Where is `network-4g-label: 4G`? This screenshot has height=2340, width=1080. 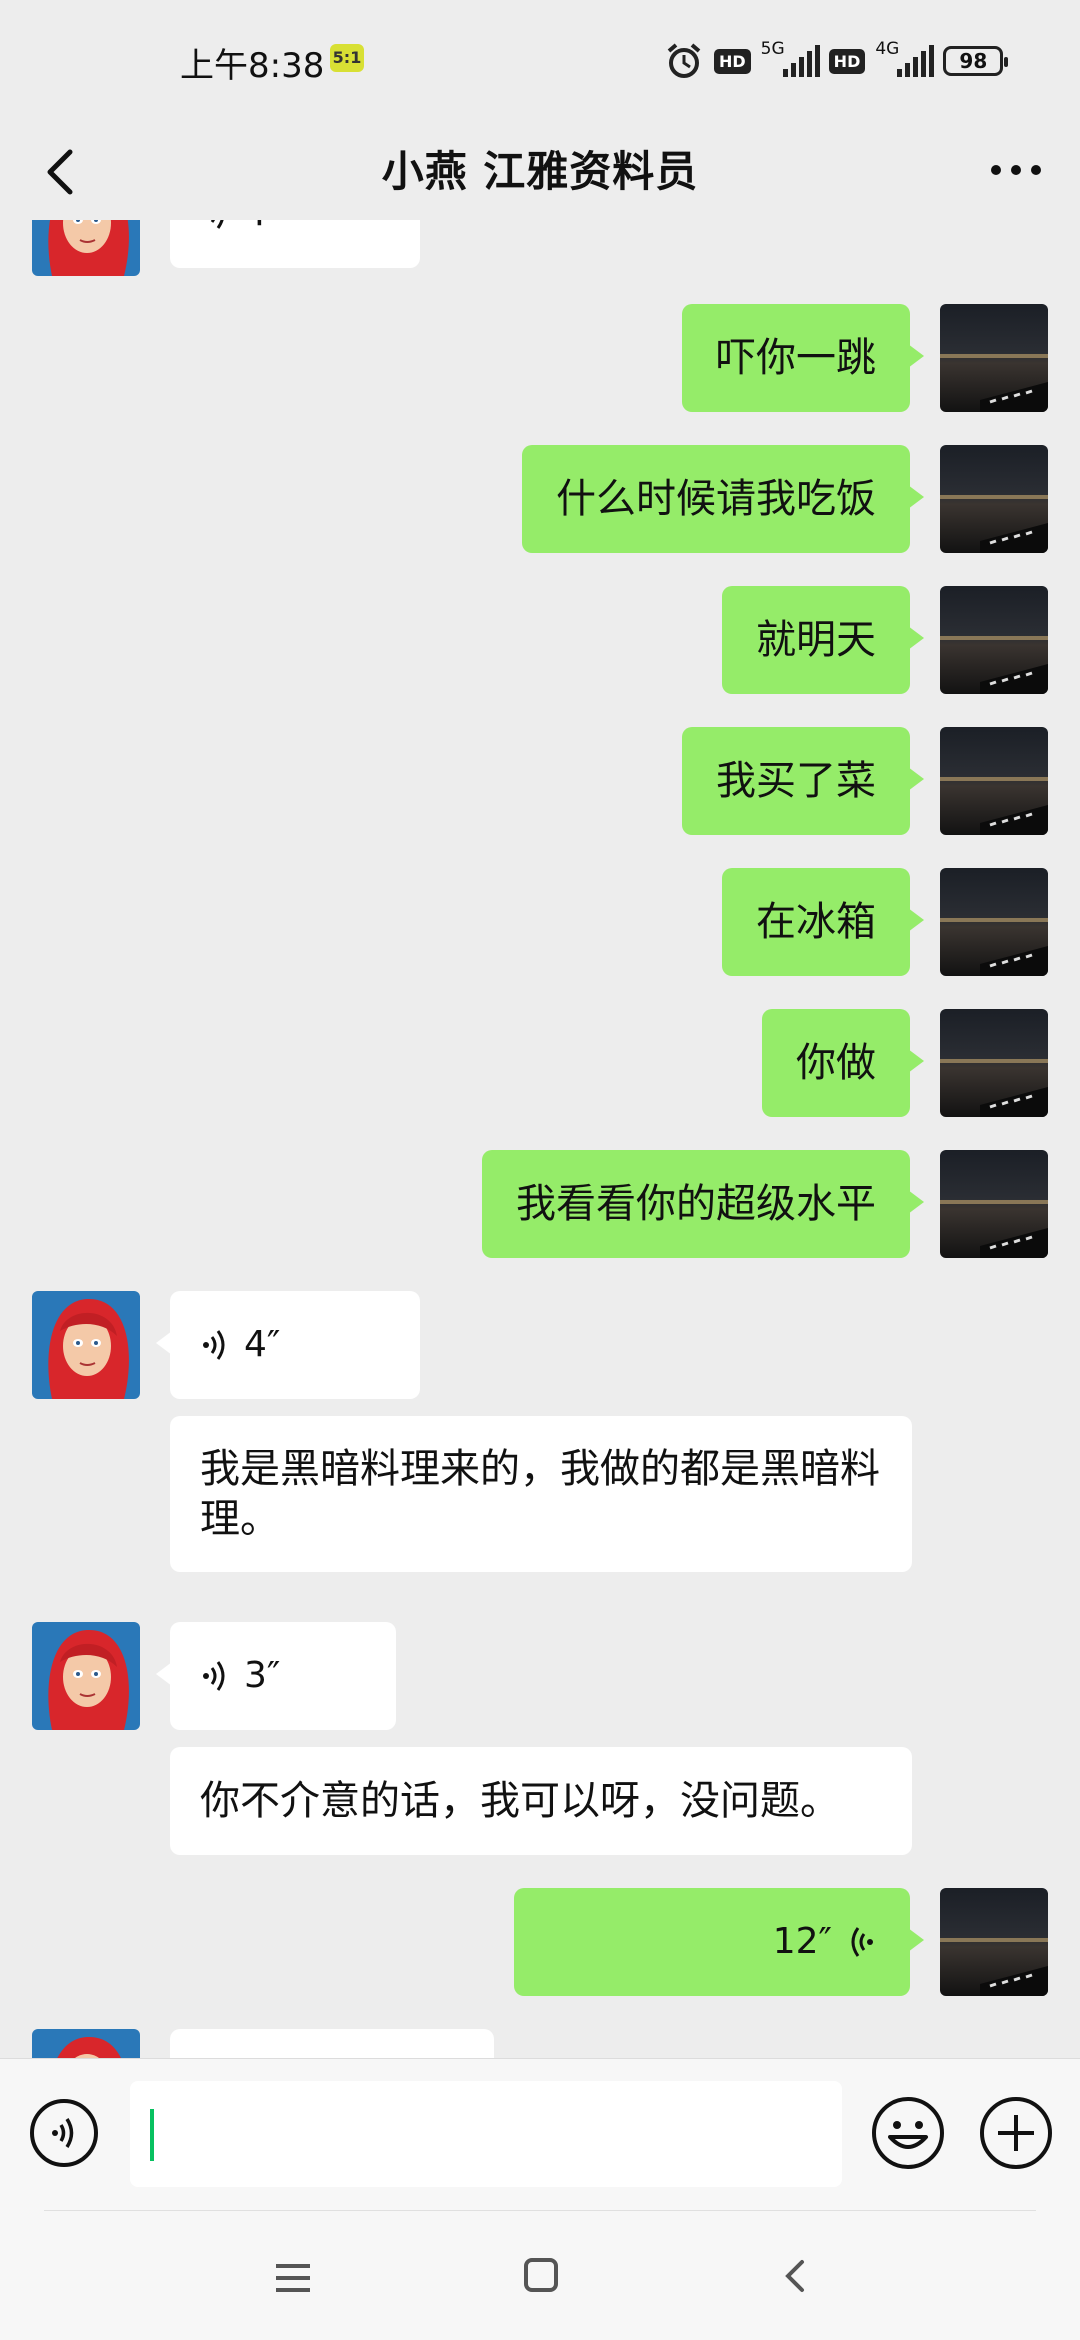
network-4g-label: 4G is located at coordinates (887, 49).